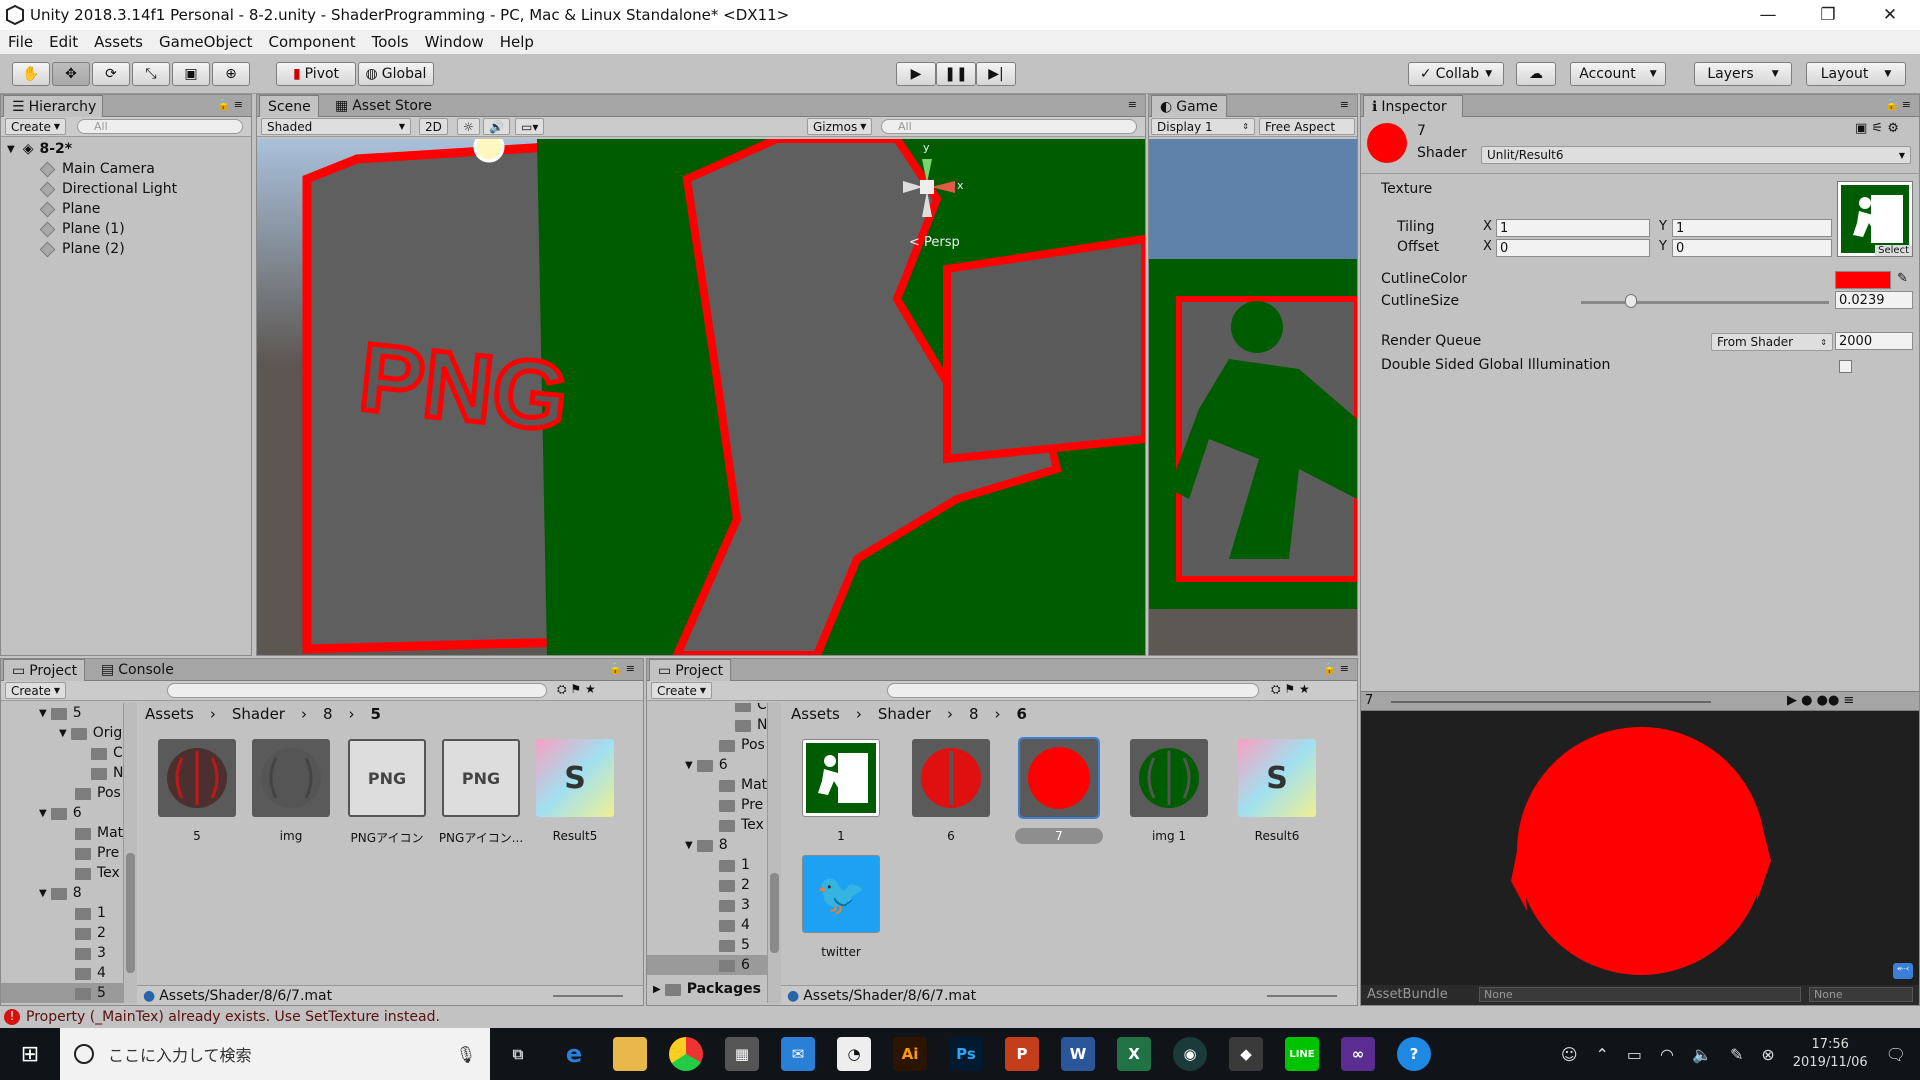 The height and width of the screenshot is (1080, 1920). Describe the element at coordinates (336, 126) in the screenshot. I see `shading-mode-dropdown: Shaded ▼` at that location.